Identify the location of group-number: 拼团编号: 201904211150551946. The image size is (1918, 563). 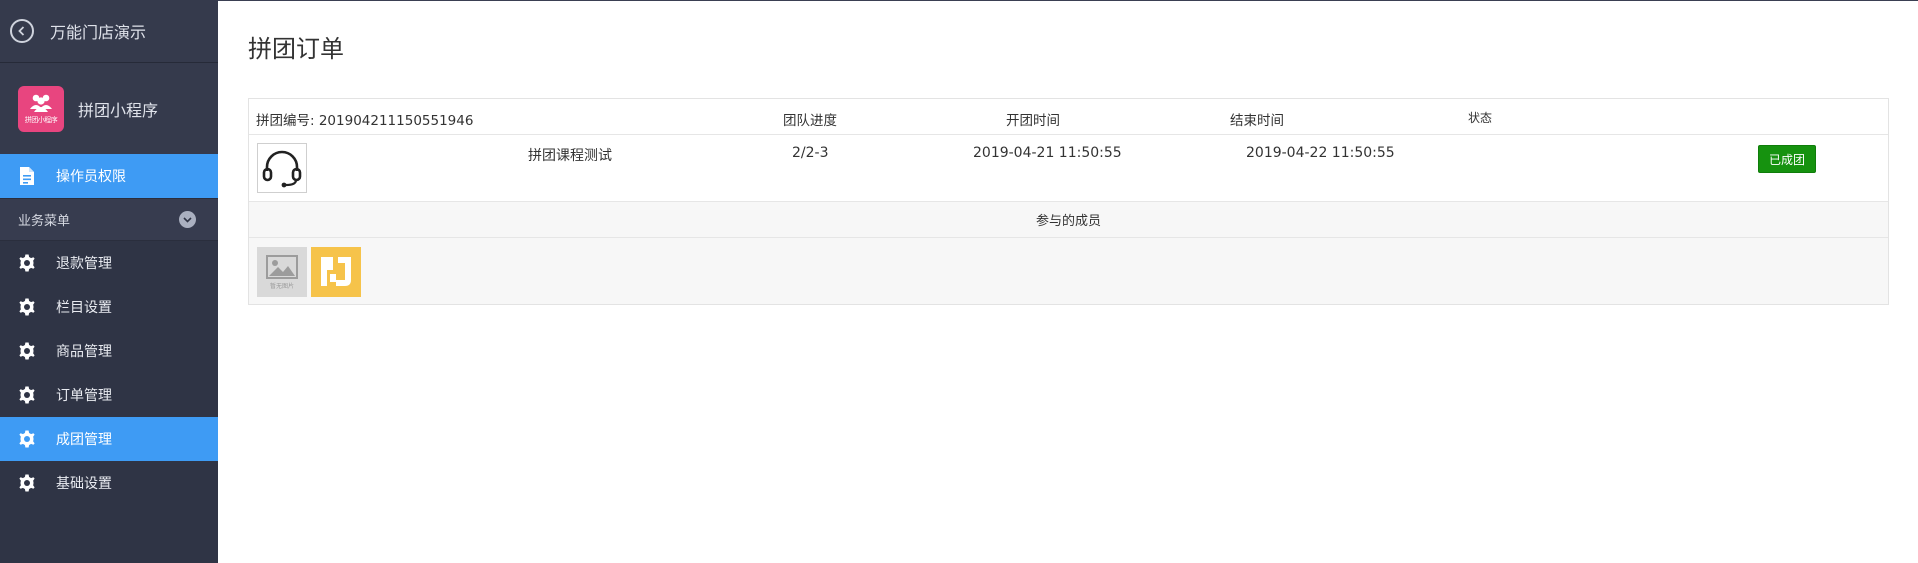
(365, 121).